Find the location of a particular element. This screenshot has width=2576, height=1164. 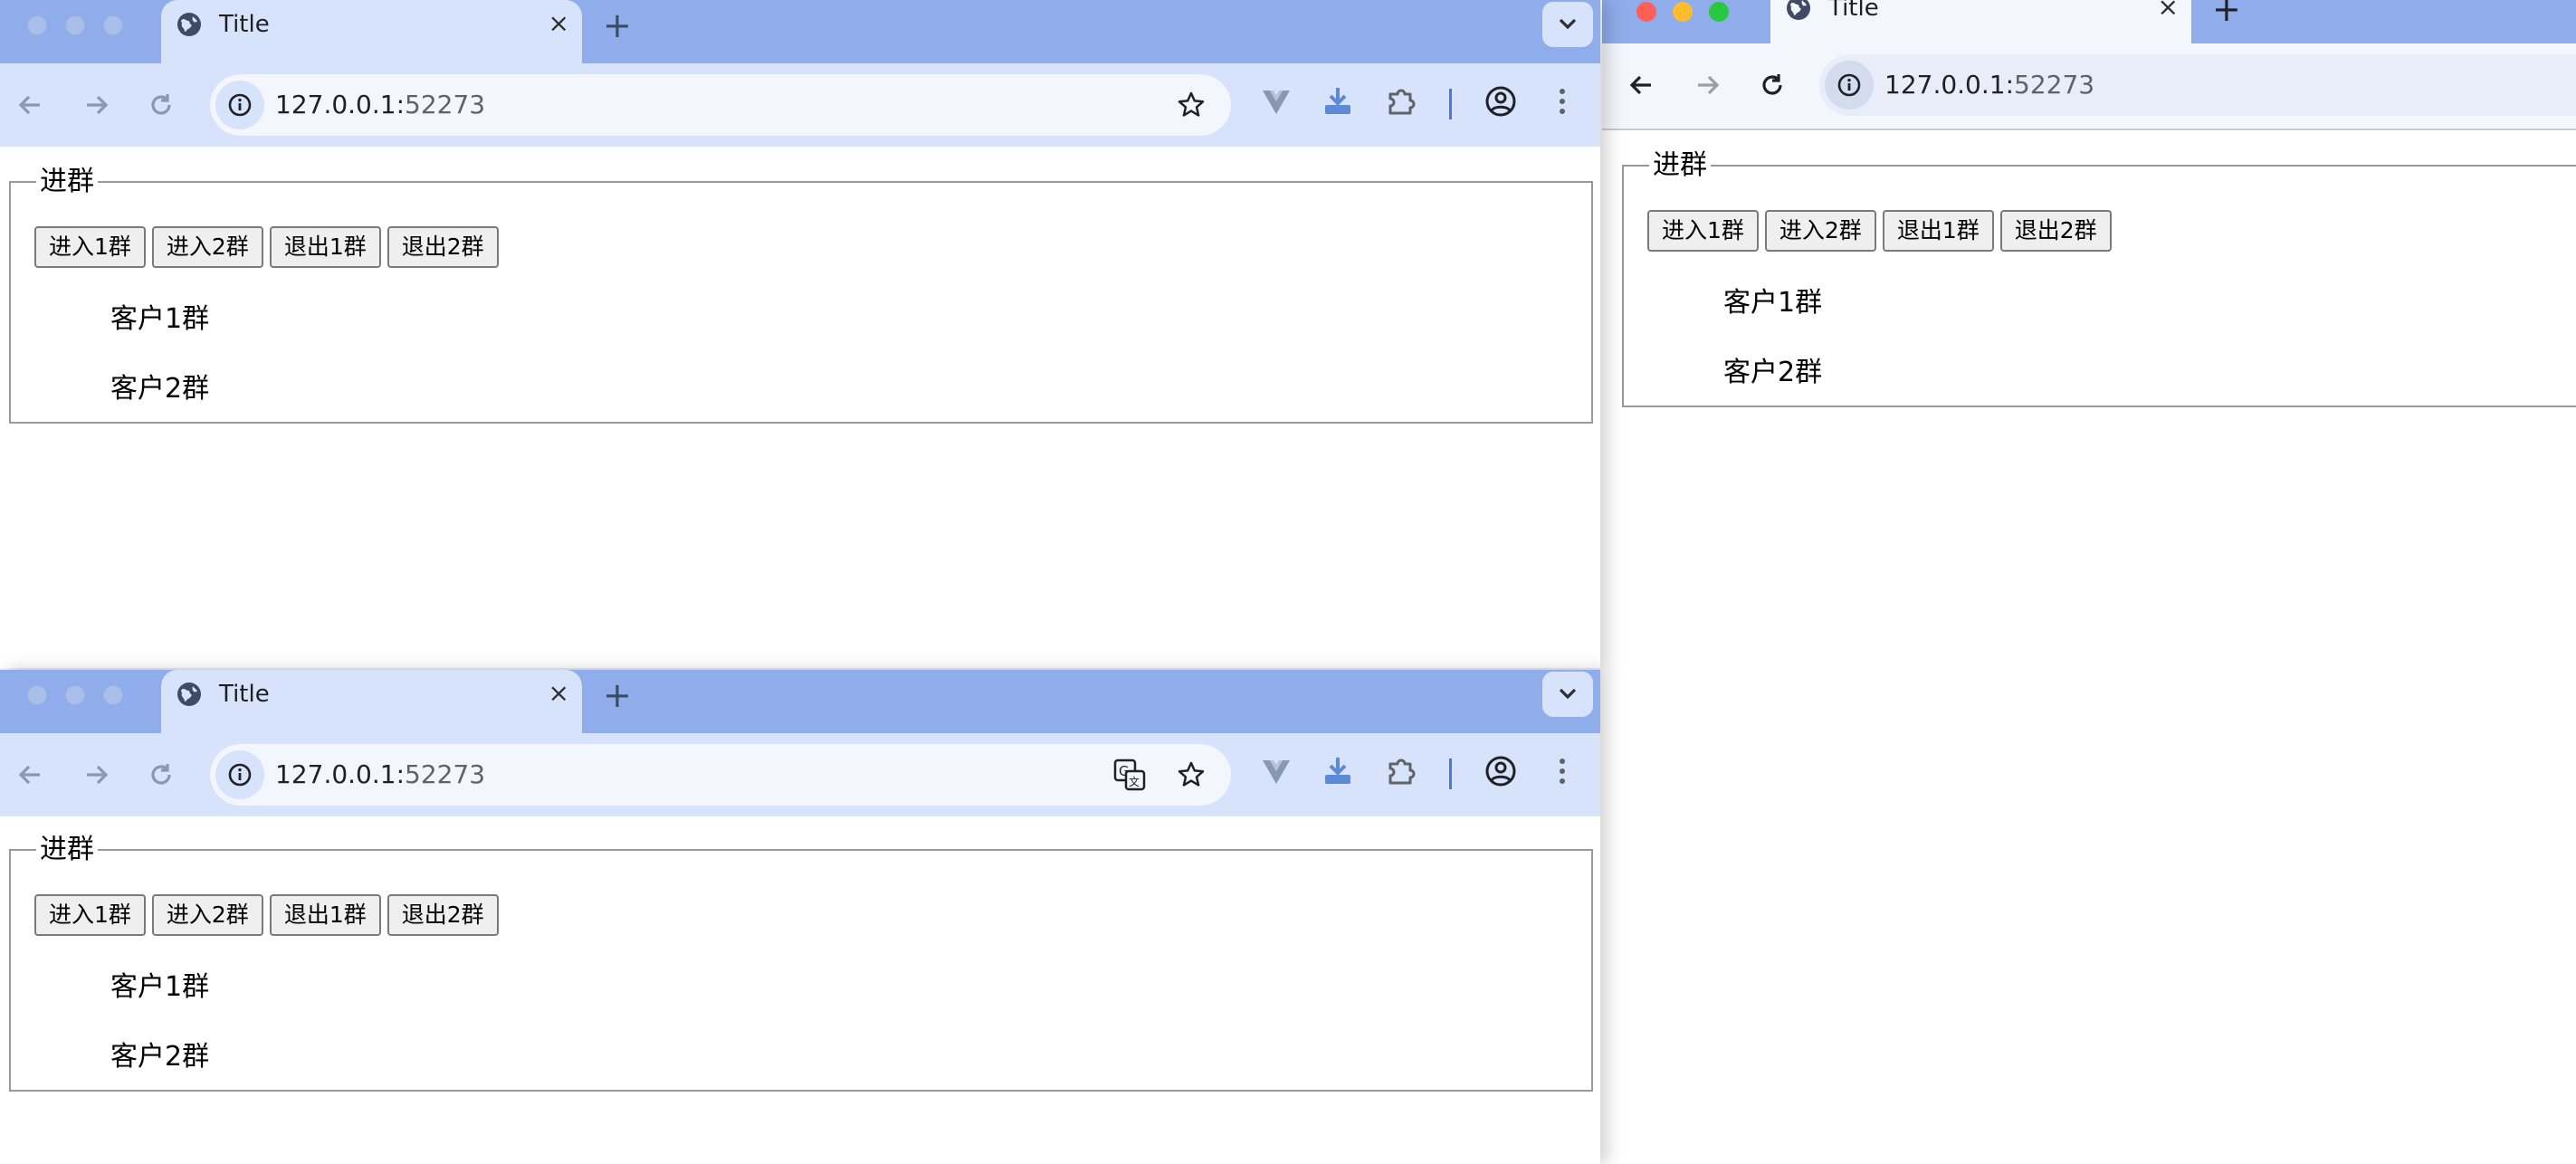

translate-icon: G文 is located at coordinates (1130, 775).